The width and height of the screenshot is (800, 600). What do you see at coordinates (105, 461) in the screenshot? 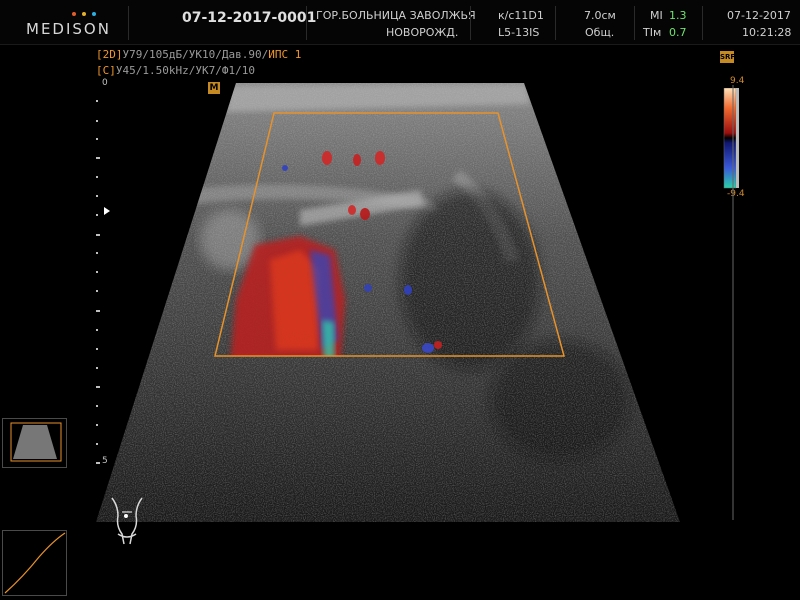
I see `depth-bottom-label: 5` at bounding box center [105, 461].